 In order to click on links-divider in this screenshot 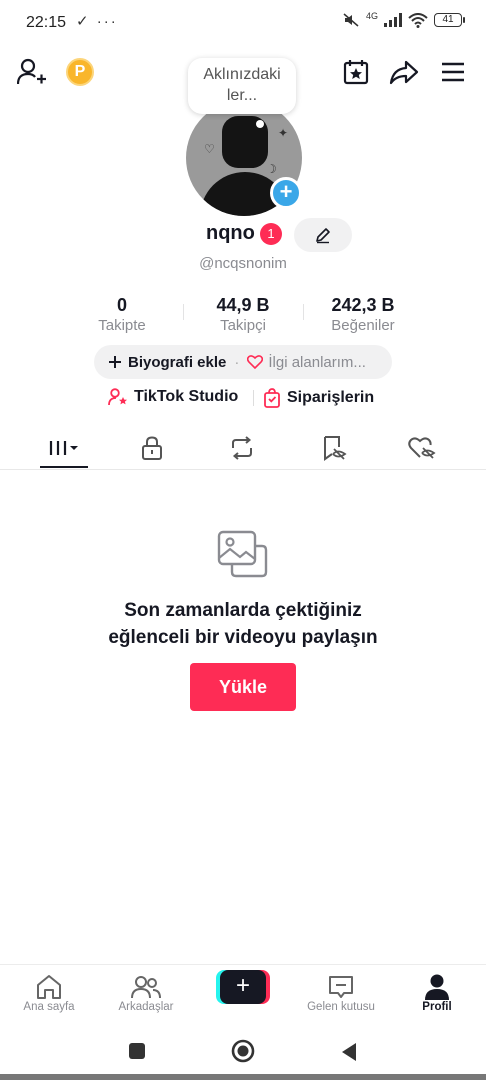, I will do `click(253, 398)`.